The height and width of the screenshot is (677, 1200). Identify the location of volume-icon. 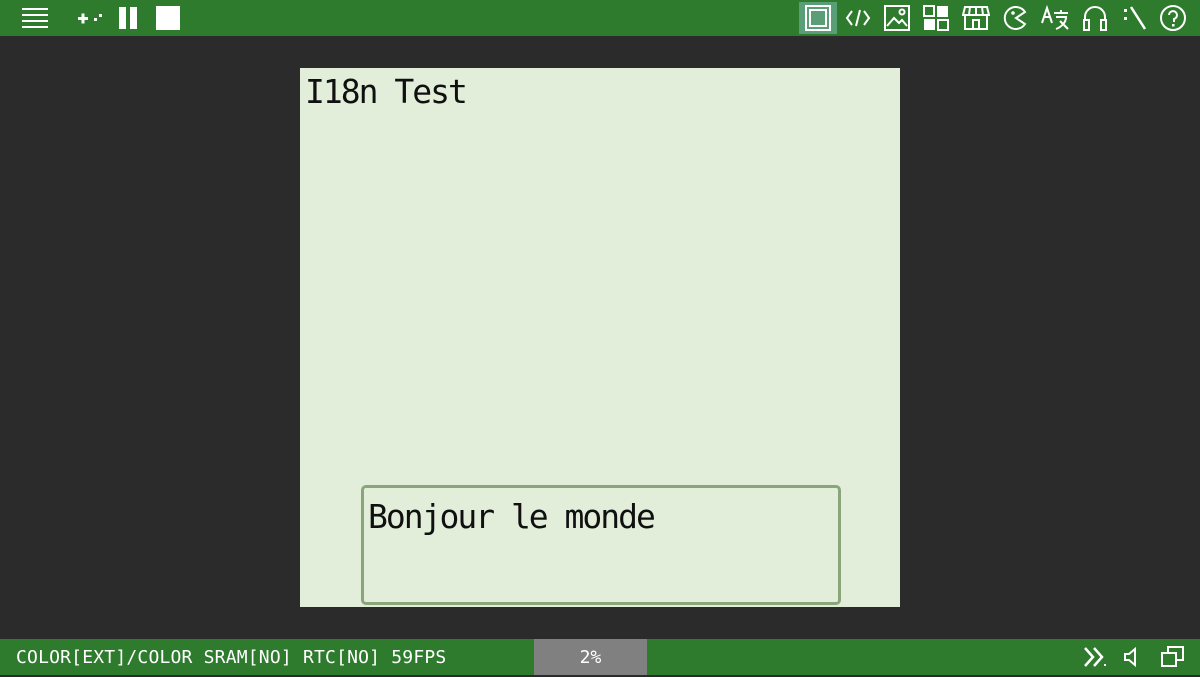
(1132, 657).